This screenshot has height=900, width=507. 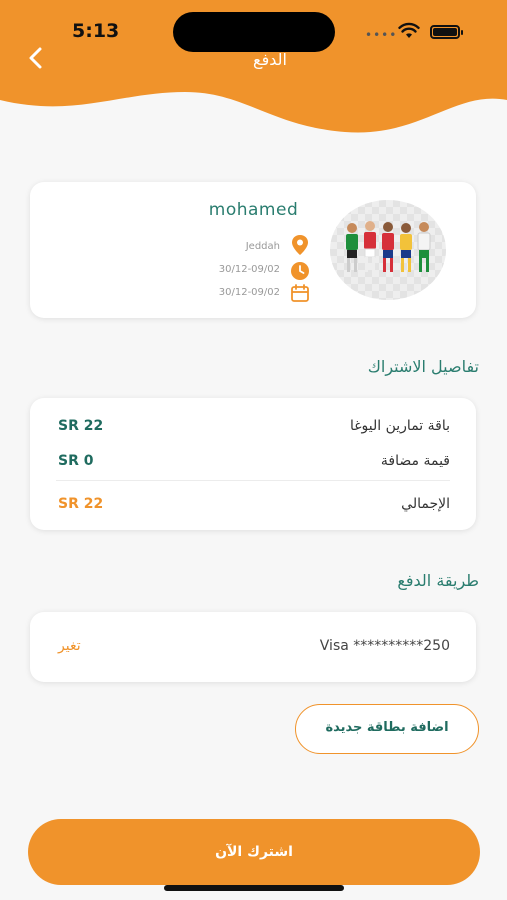 I want to click on subscription-section-title: تفاصيل الاشتراك, so click(x=423, y=366).